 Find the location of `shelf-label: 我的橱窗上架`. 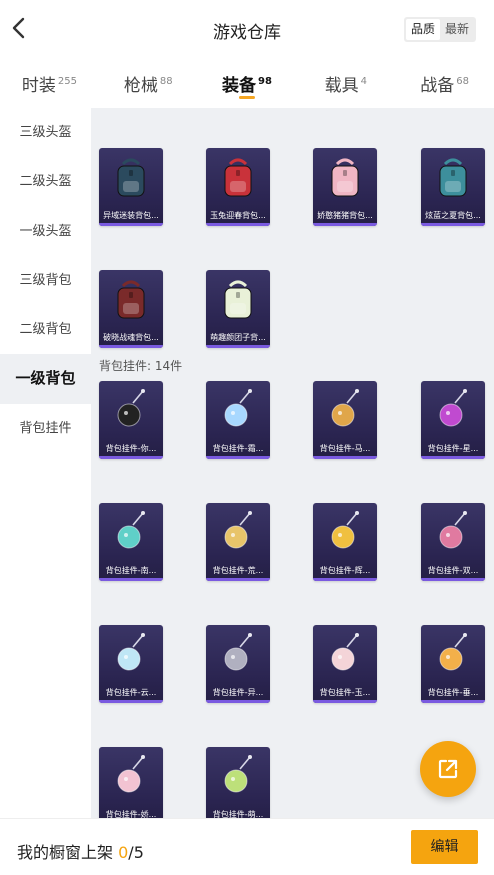

shelf-label: 我的橱窗上架 is located at coordinates (65, 852).